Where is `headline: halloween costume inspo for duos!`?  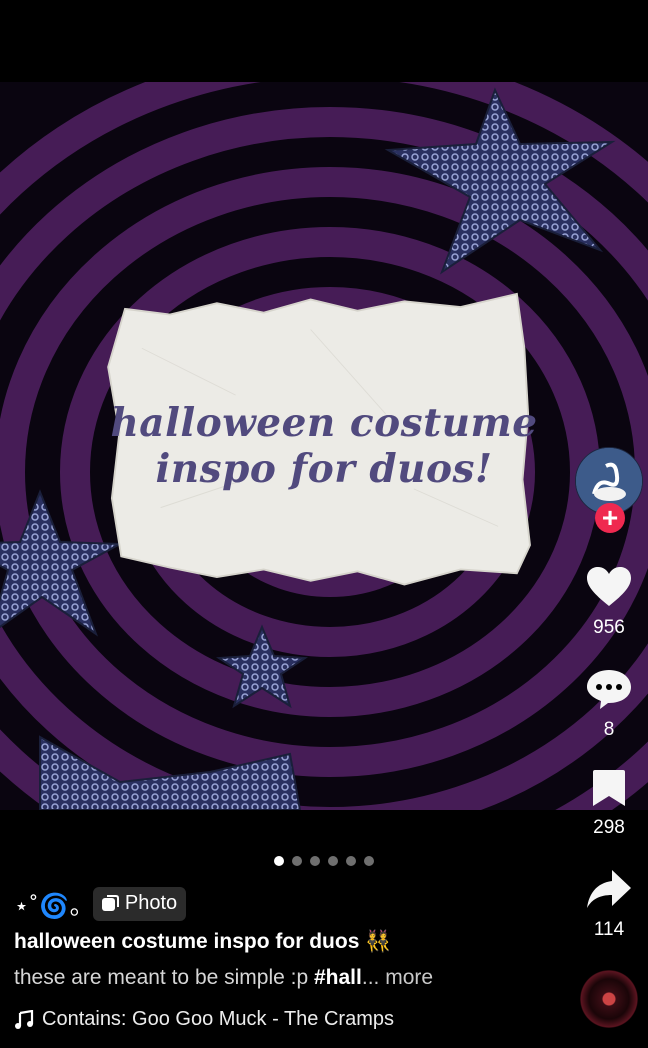
headline: halloween costume inspo for duos! is located at coordinates (324, 446).